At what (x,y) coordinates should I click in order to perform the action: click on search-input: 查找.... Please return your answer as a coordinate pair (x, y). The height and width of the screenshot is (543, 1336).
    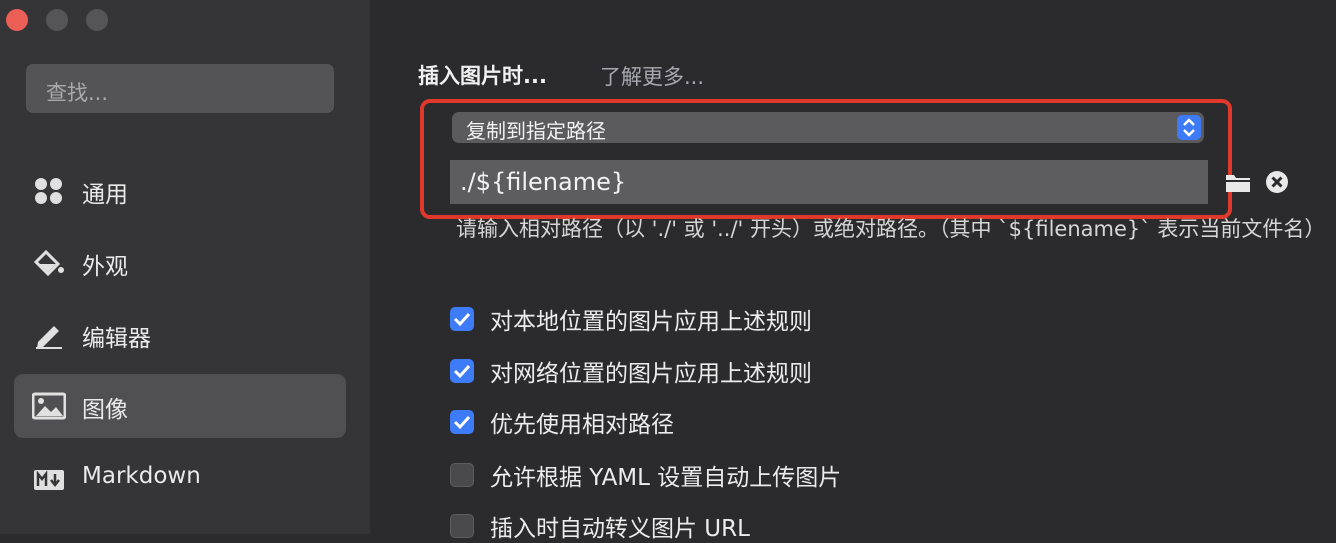
    Looking at the image, I should click on (180, 88).